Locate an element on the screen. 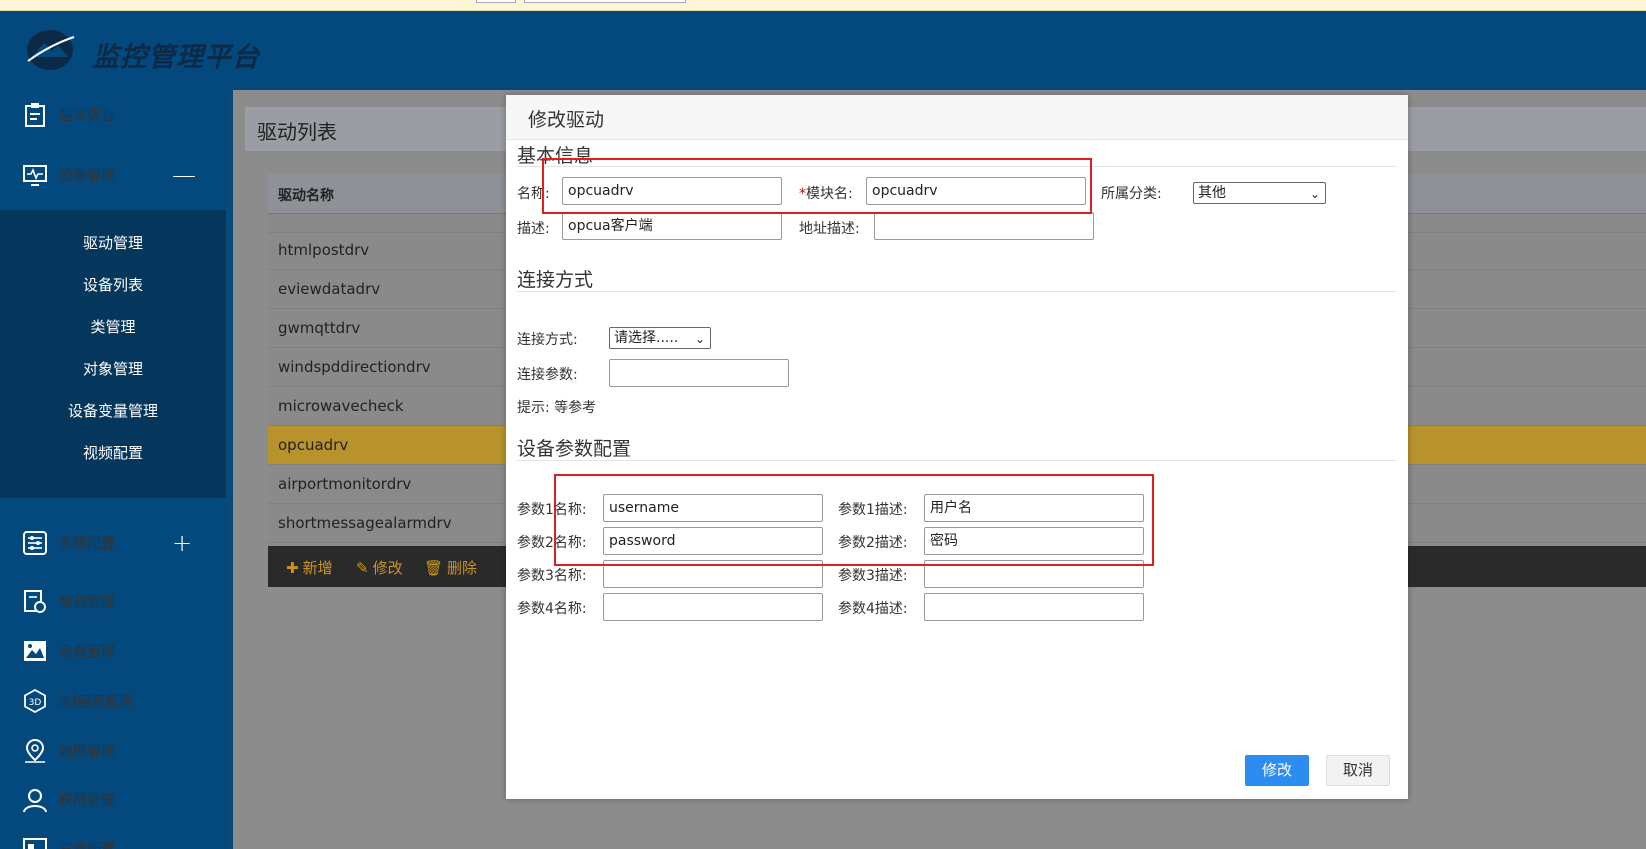 This screenshot has height=849, width=1646. category-select: 其他 ⌄ is located at coordinates (1259, 193).